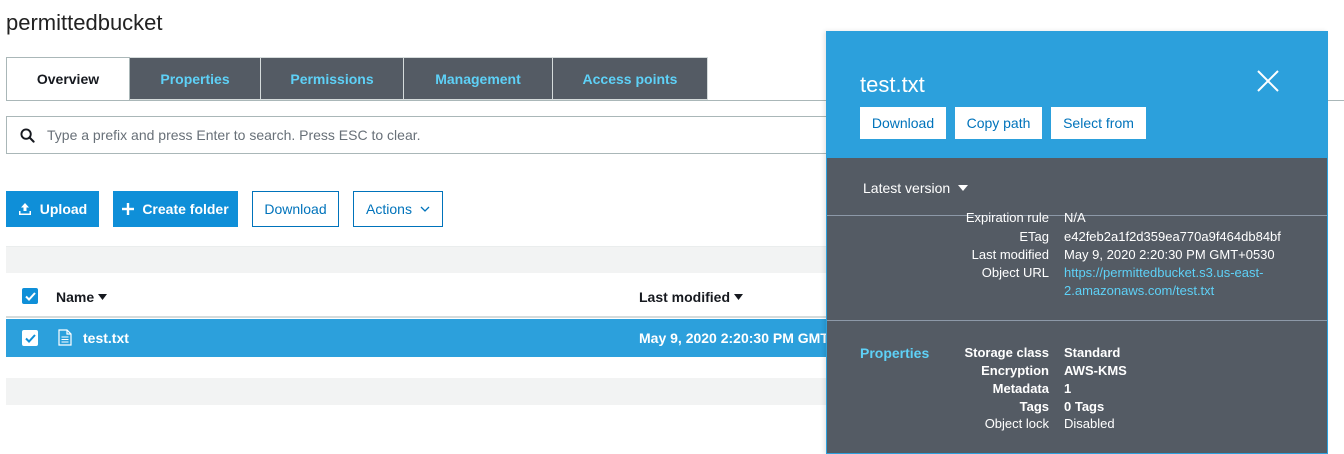 The image size is (1344, 454). Describe the element at coordinates (195, 78) in the screenshot. I see `tab-properties: Properties` at that location.